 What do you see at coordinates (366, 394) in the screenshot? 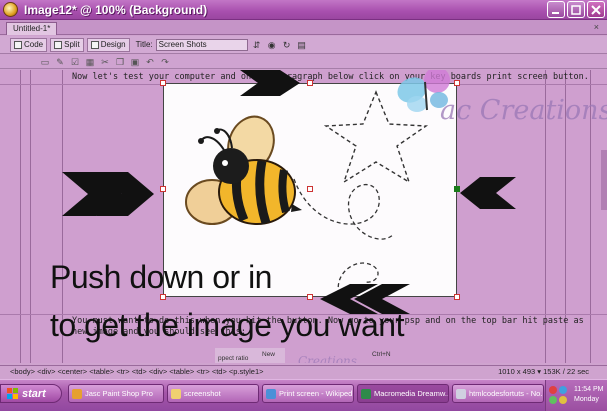
I see `dreamweaver-icon` at bounding box center [366, 394].